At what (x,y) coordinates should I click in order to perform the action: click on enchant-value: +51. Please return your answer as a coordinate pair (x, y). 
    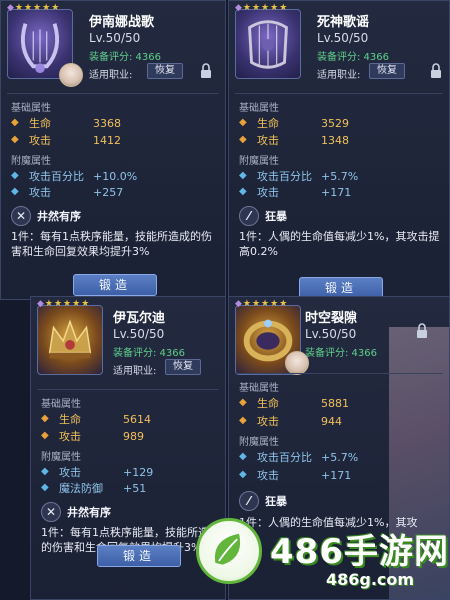
    Looking at the image, I should click on (135, 488).